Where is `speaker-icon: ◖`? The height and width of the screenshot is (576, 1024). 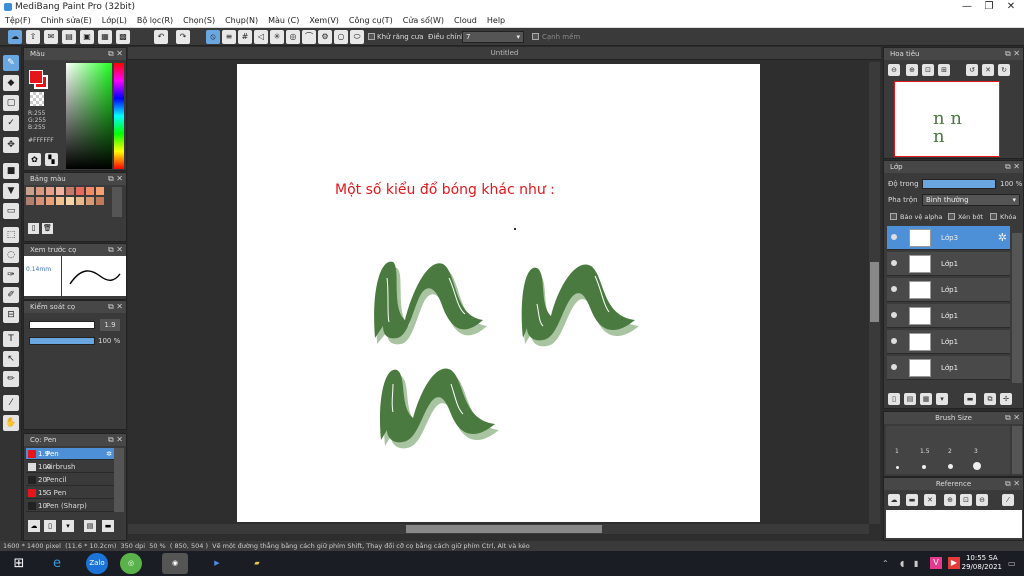
speaker-icon: ◖ is located at coordinates (902, 563).